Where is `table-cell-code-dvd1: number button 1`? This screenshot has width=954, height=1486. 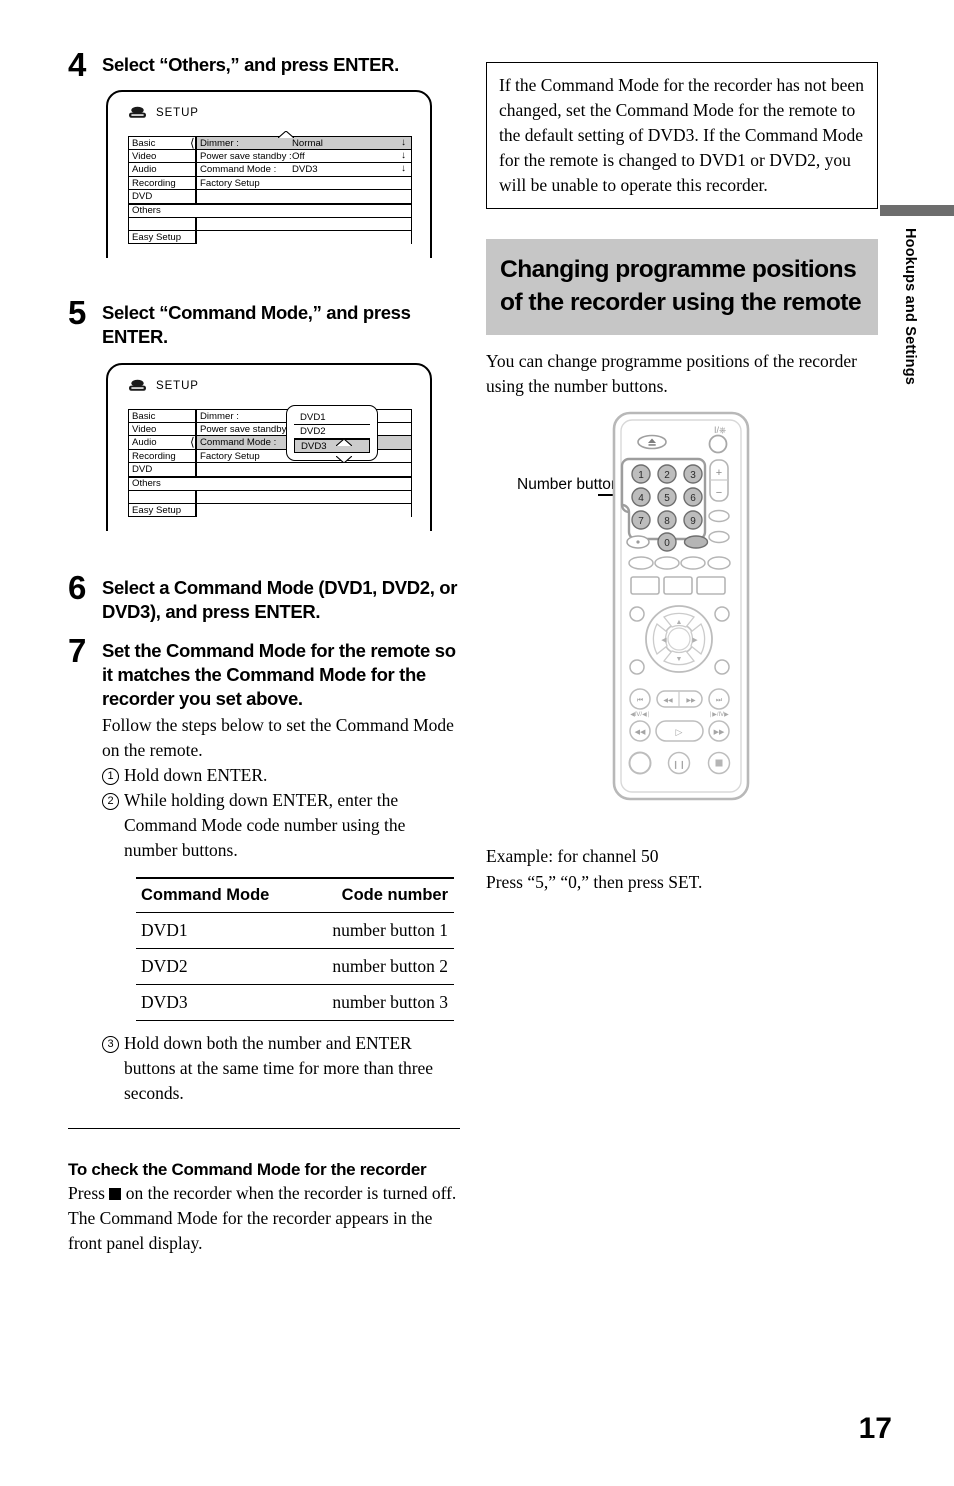 table-cell-code-dvd1: number button 1 is located at coordinates (377, 930).